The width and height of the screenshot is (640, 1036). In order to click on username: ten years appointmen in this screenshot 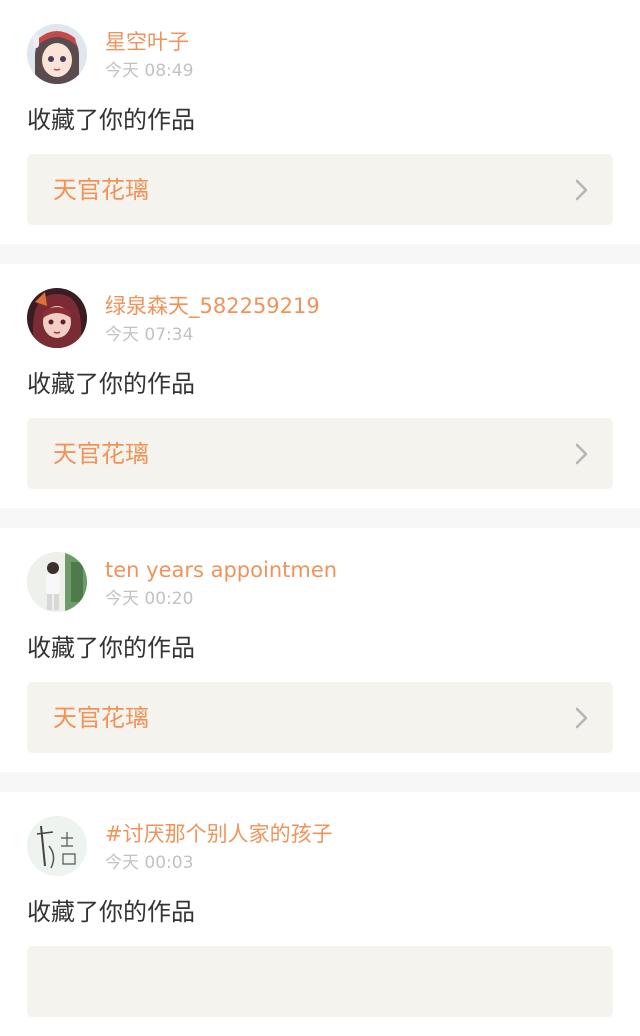, I will do `click(221, 570)`.